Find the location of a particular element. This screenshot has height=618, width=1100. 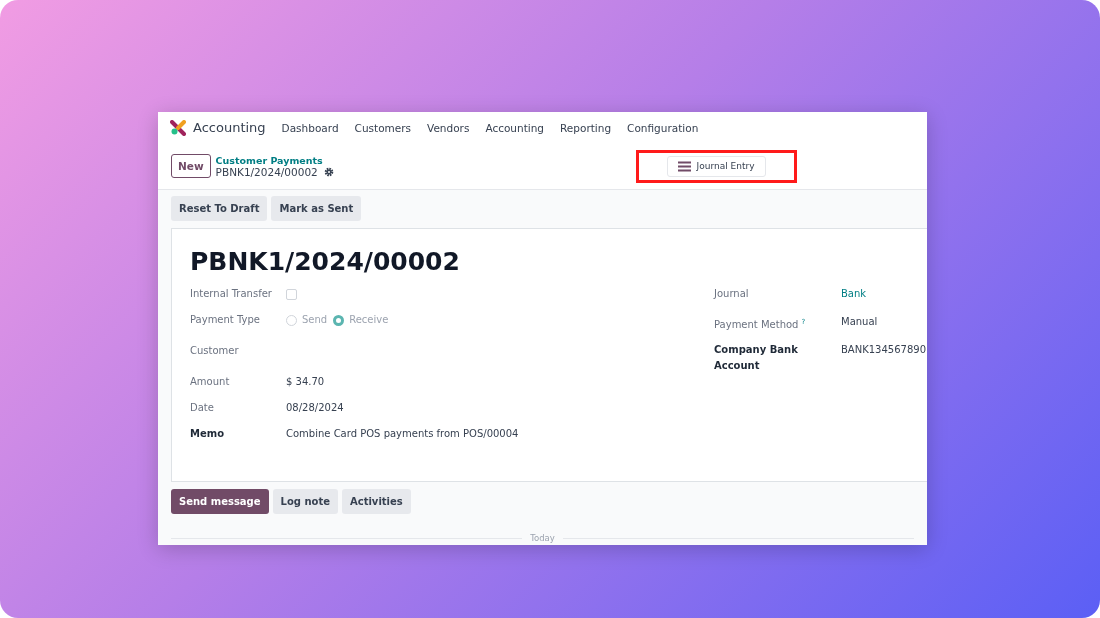

field-label: Date is located at coordinates (202, 408).